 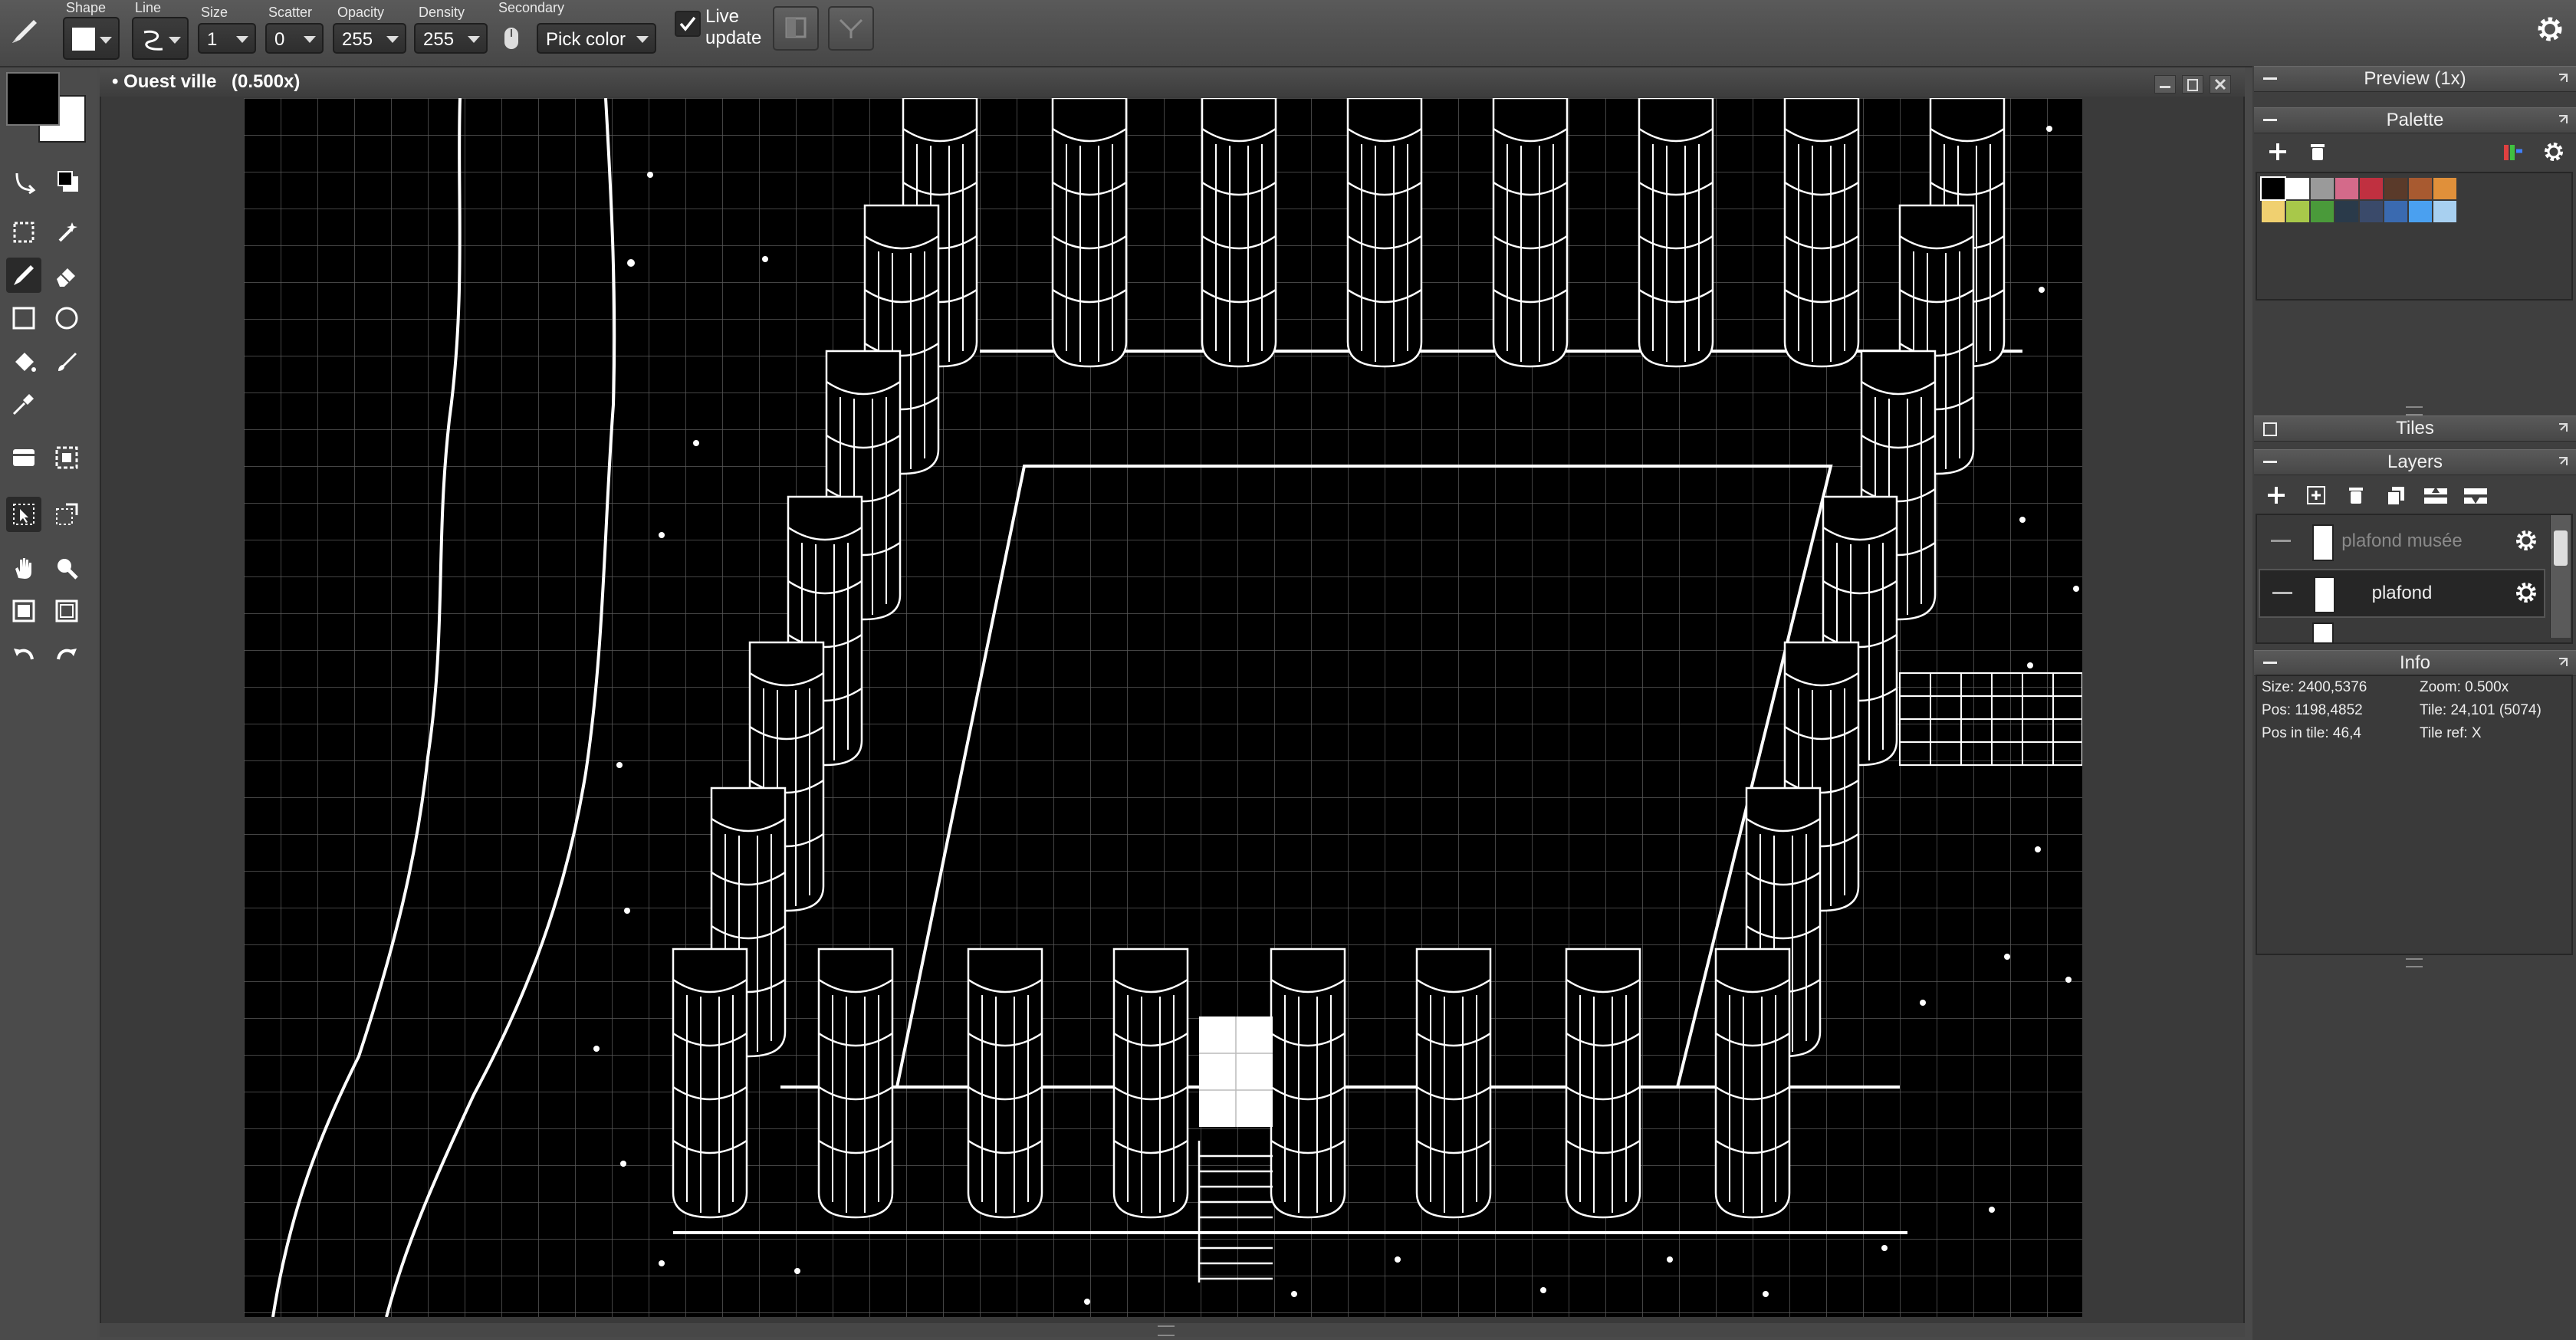 I want to click on mirror-toggle-button, so click(x=796, y=29).